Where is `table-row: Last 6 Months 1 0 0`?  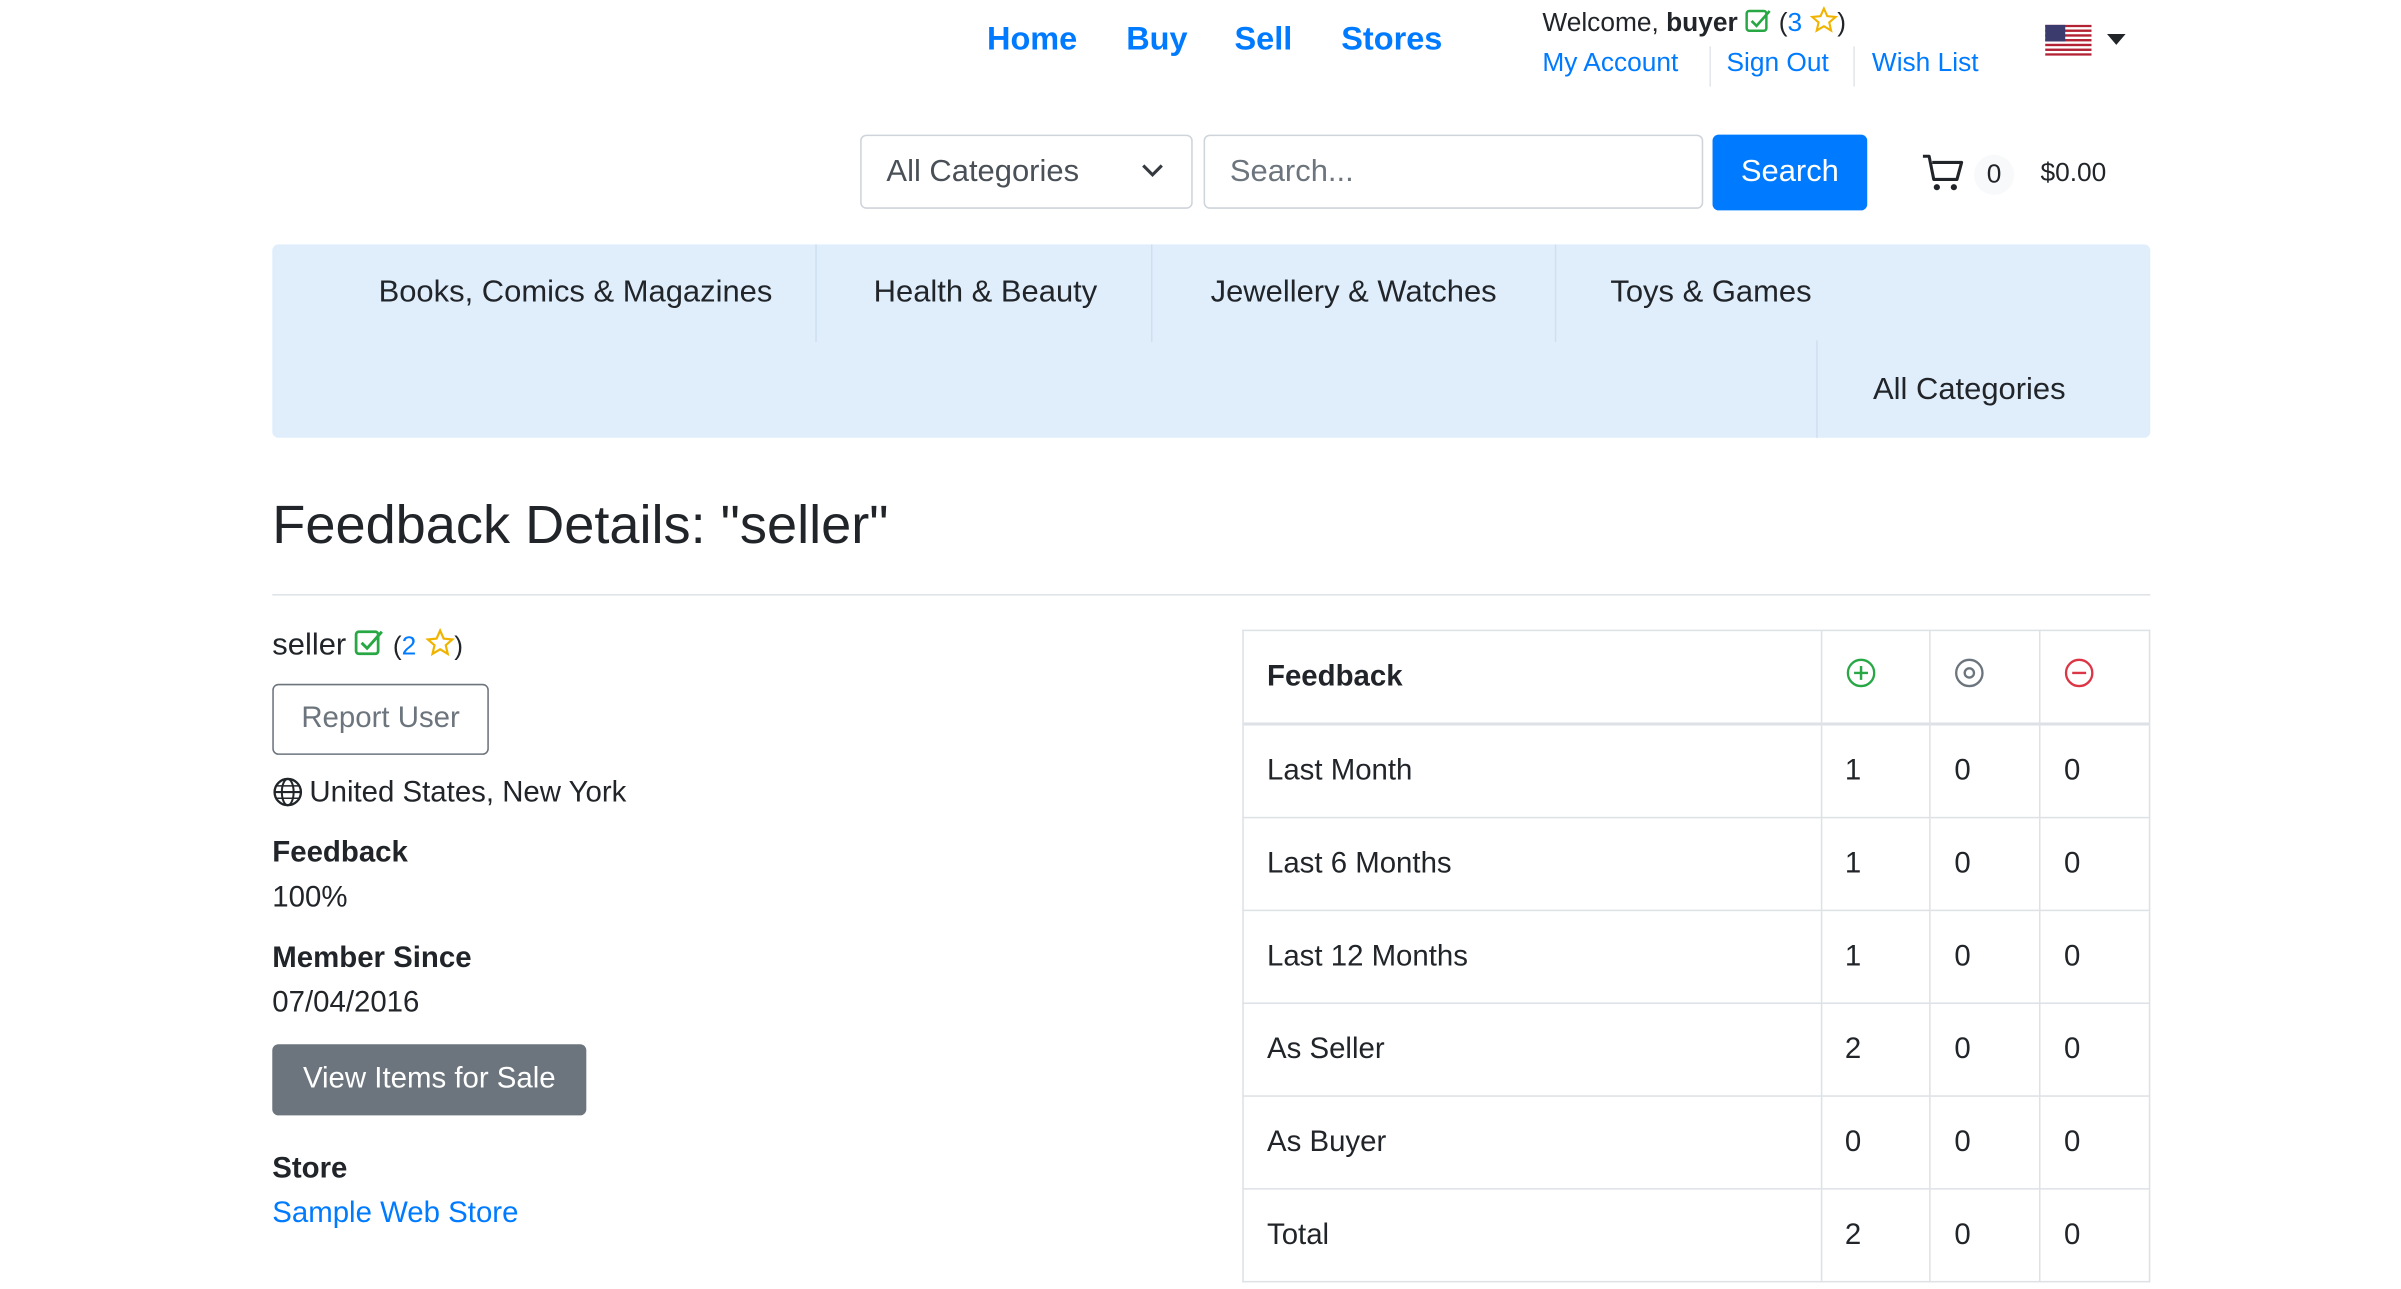
table-row: Last 6 Months 1 0 0 is located at coordinates (1696, 864).